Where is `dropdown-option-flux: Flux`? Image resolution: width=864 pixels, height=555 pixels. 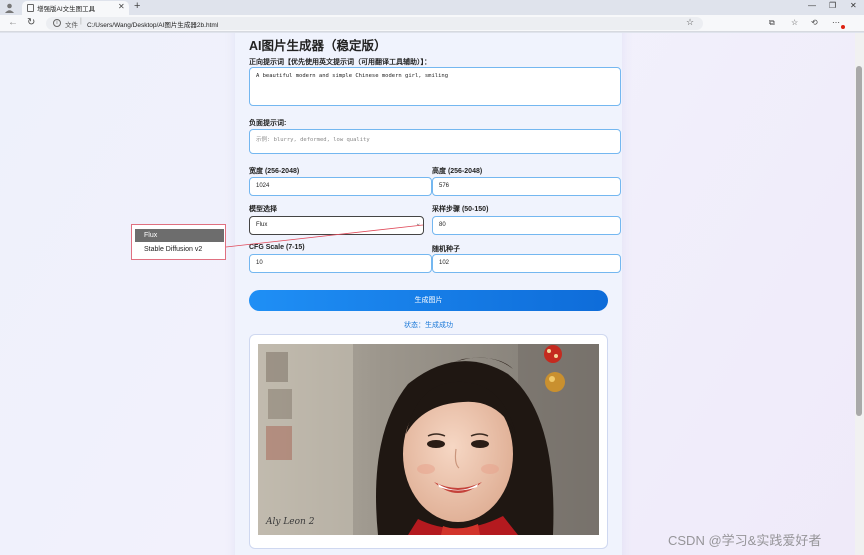
dropdown-option-flux: Flux is located at coordinates (179, 235).